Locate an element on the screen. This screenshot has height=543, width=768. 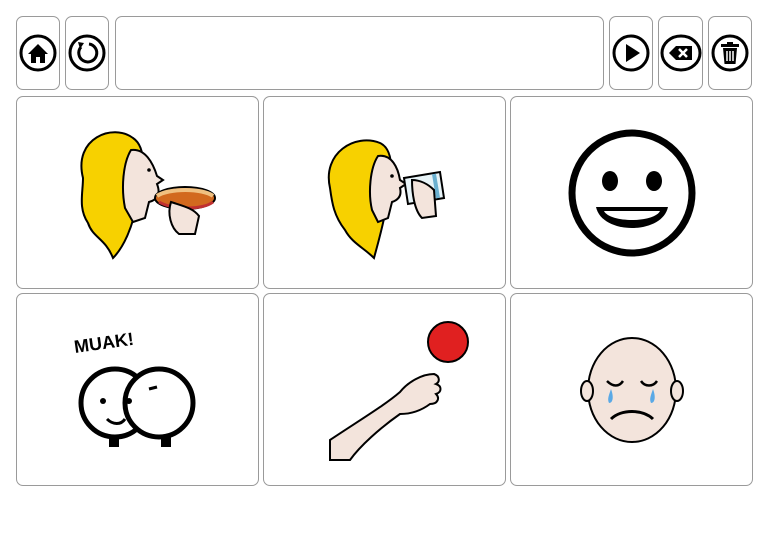
speak-button is located at coordinates (631, 53).